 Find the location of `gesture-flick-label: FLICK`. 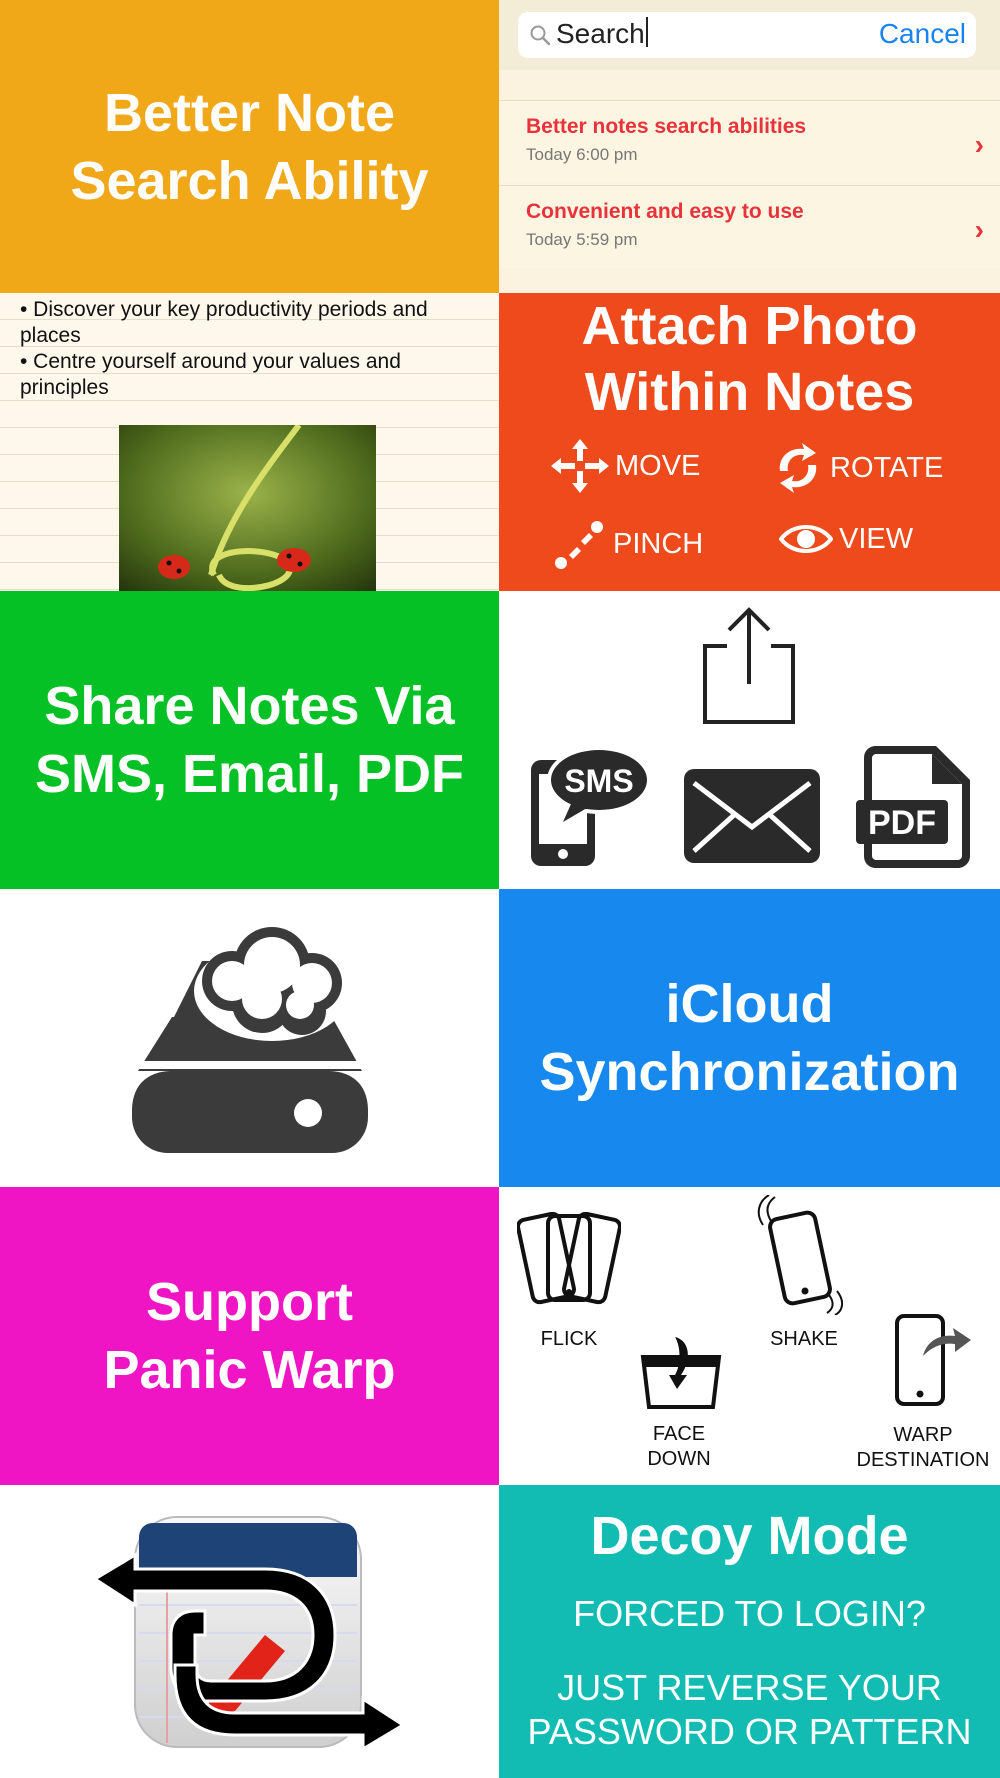

gesture-flick-label: FLICK is located at coordinates (569, 1339).